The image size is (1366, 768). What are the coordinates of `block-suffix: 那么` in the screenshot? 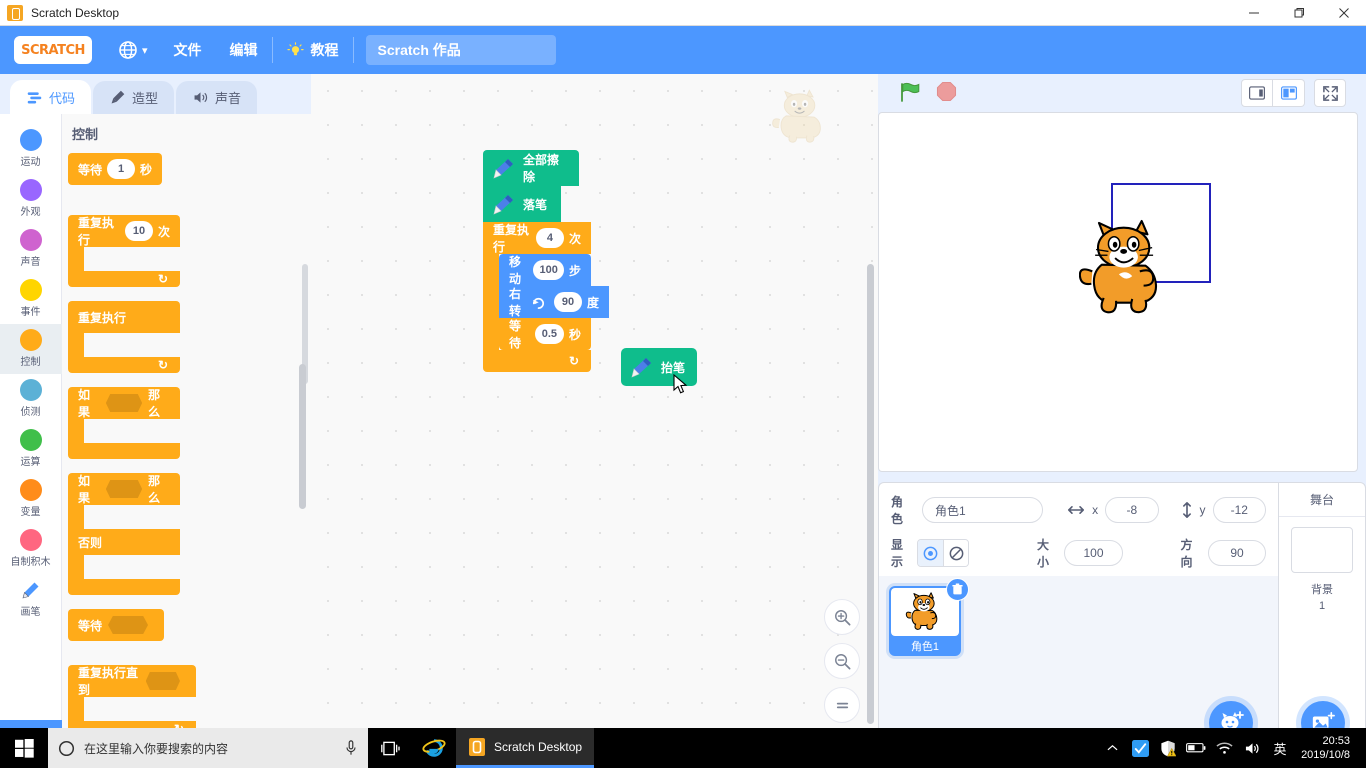 It's located at (154, 403).